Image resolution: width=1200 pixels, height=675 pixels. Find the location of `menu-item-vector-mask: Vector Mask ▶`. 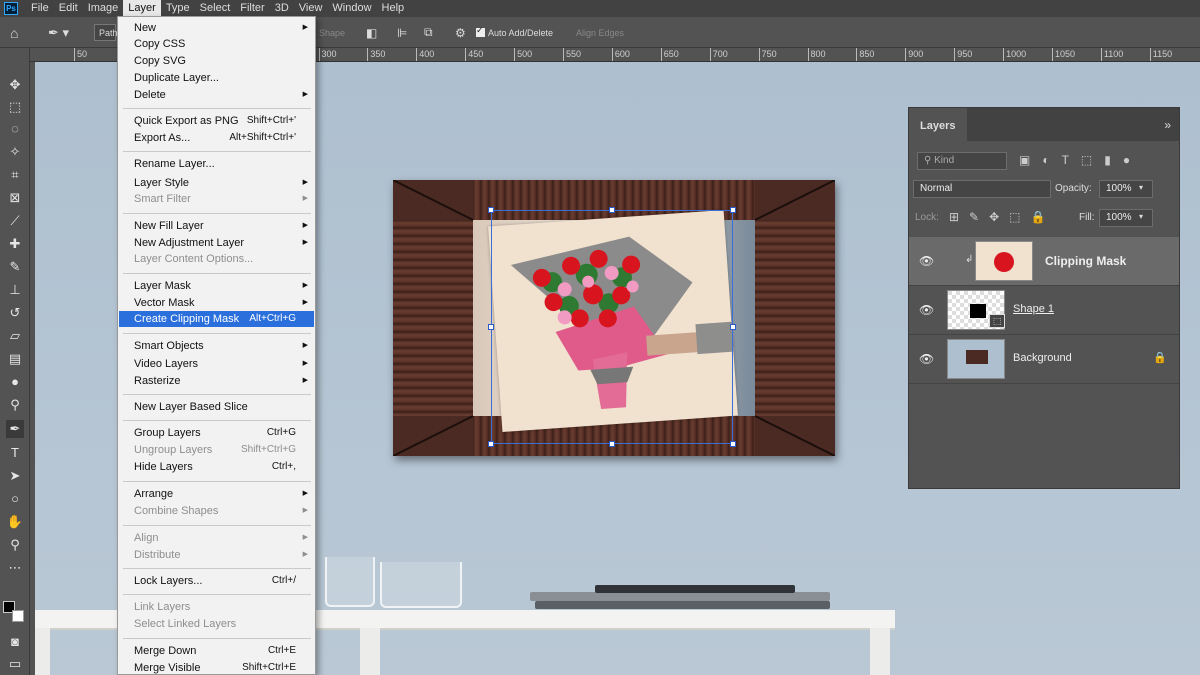

menu-item-vector-mask: Vector Mask ▶ is located at coordinates (216, 303).